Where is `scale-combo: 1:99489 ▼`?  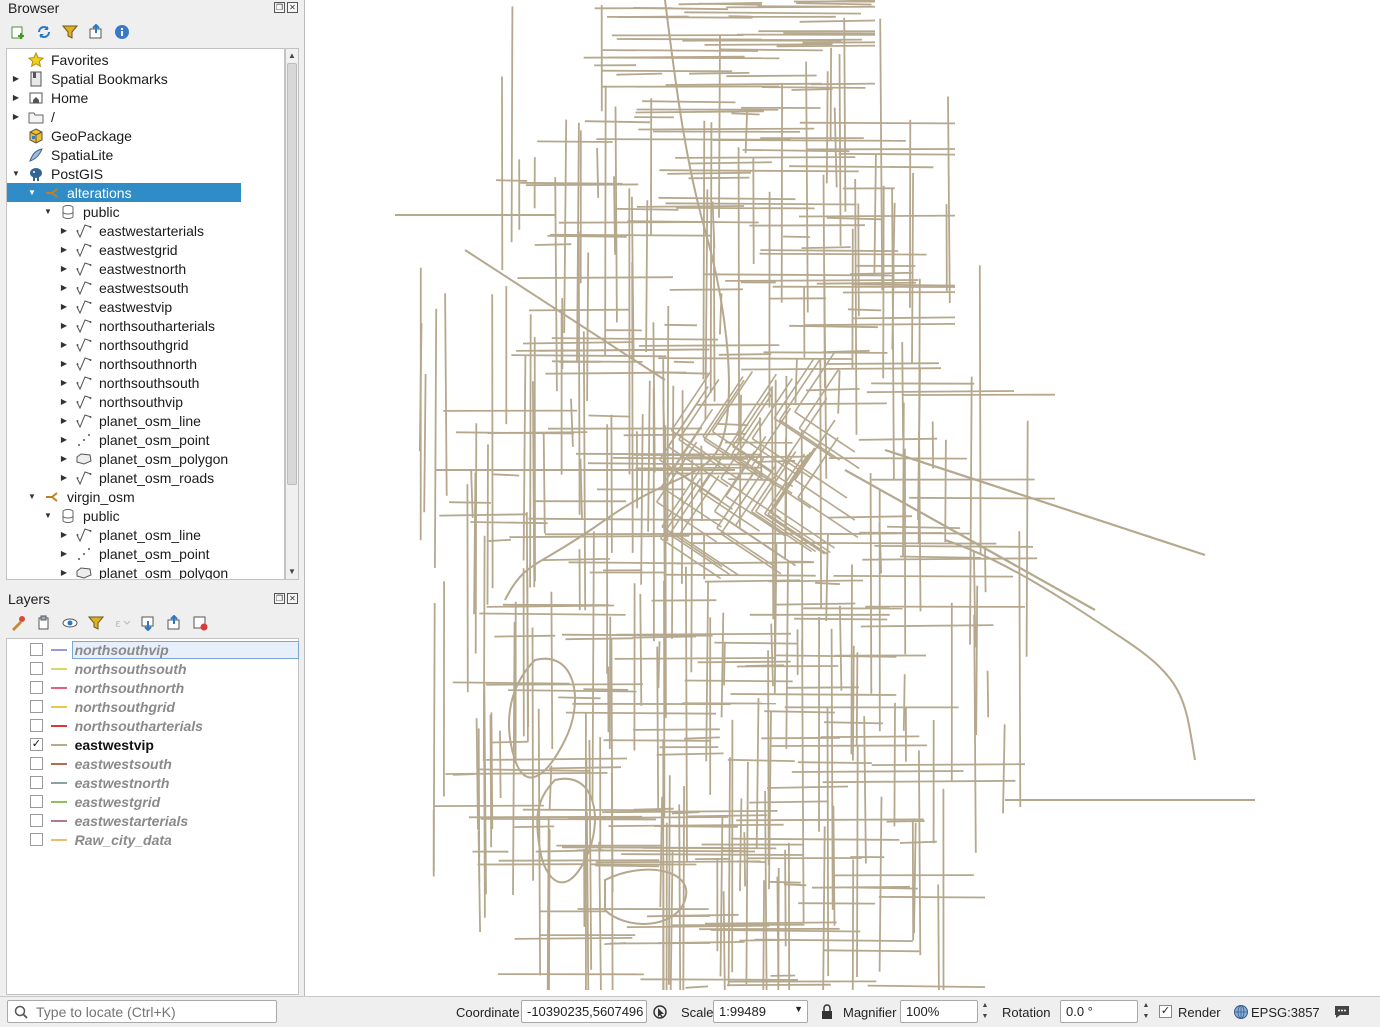
scale-combo: 1:99489 ▼ is located at coordinates (760, 1011).